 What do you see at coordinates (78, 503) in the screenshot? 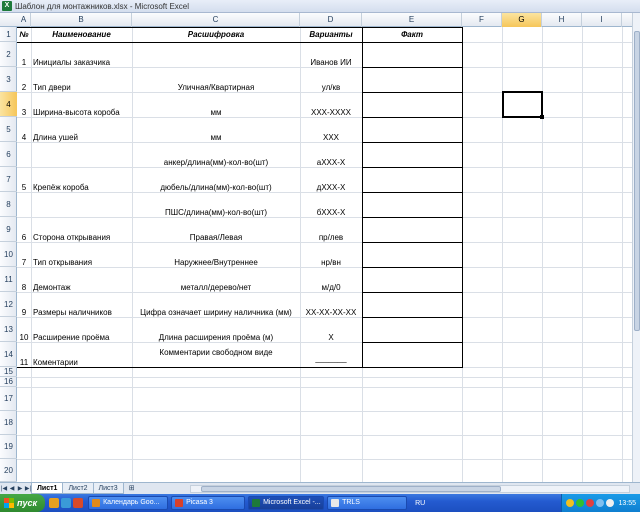
I see `quick-launch-app-icon` at bounding box center [78, 503].